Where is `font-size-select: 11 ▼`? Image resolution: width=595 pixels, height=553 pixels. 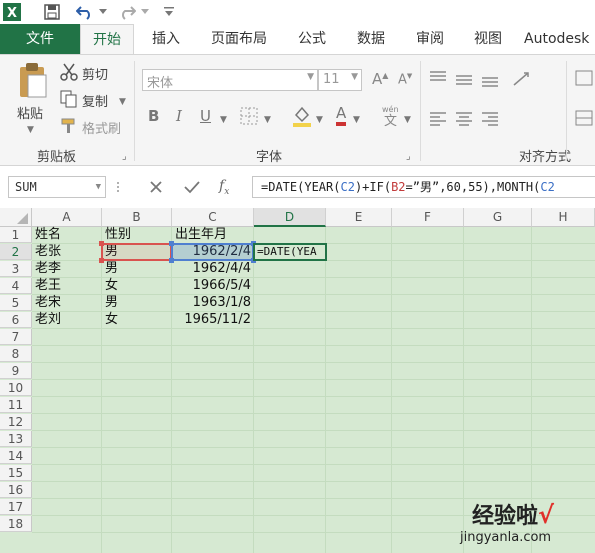 font-size-select: 11 ▼ is located at coordinates (340, 80).